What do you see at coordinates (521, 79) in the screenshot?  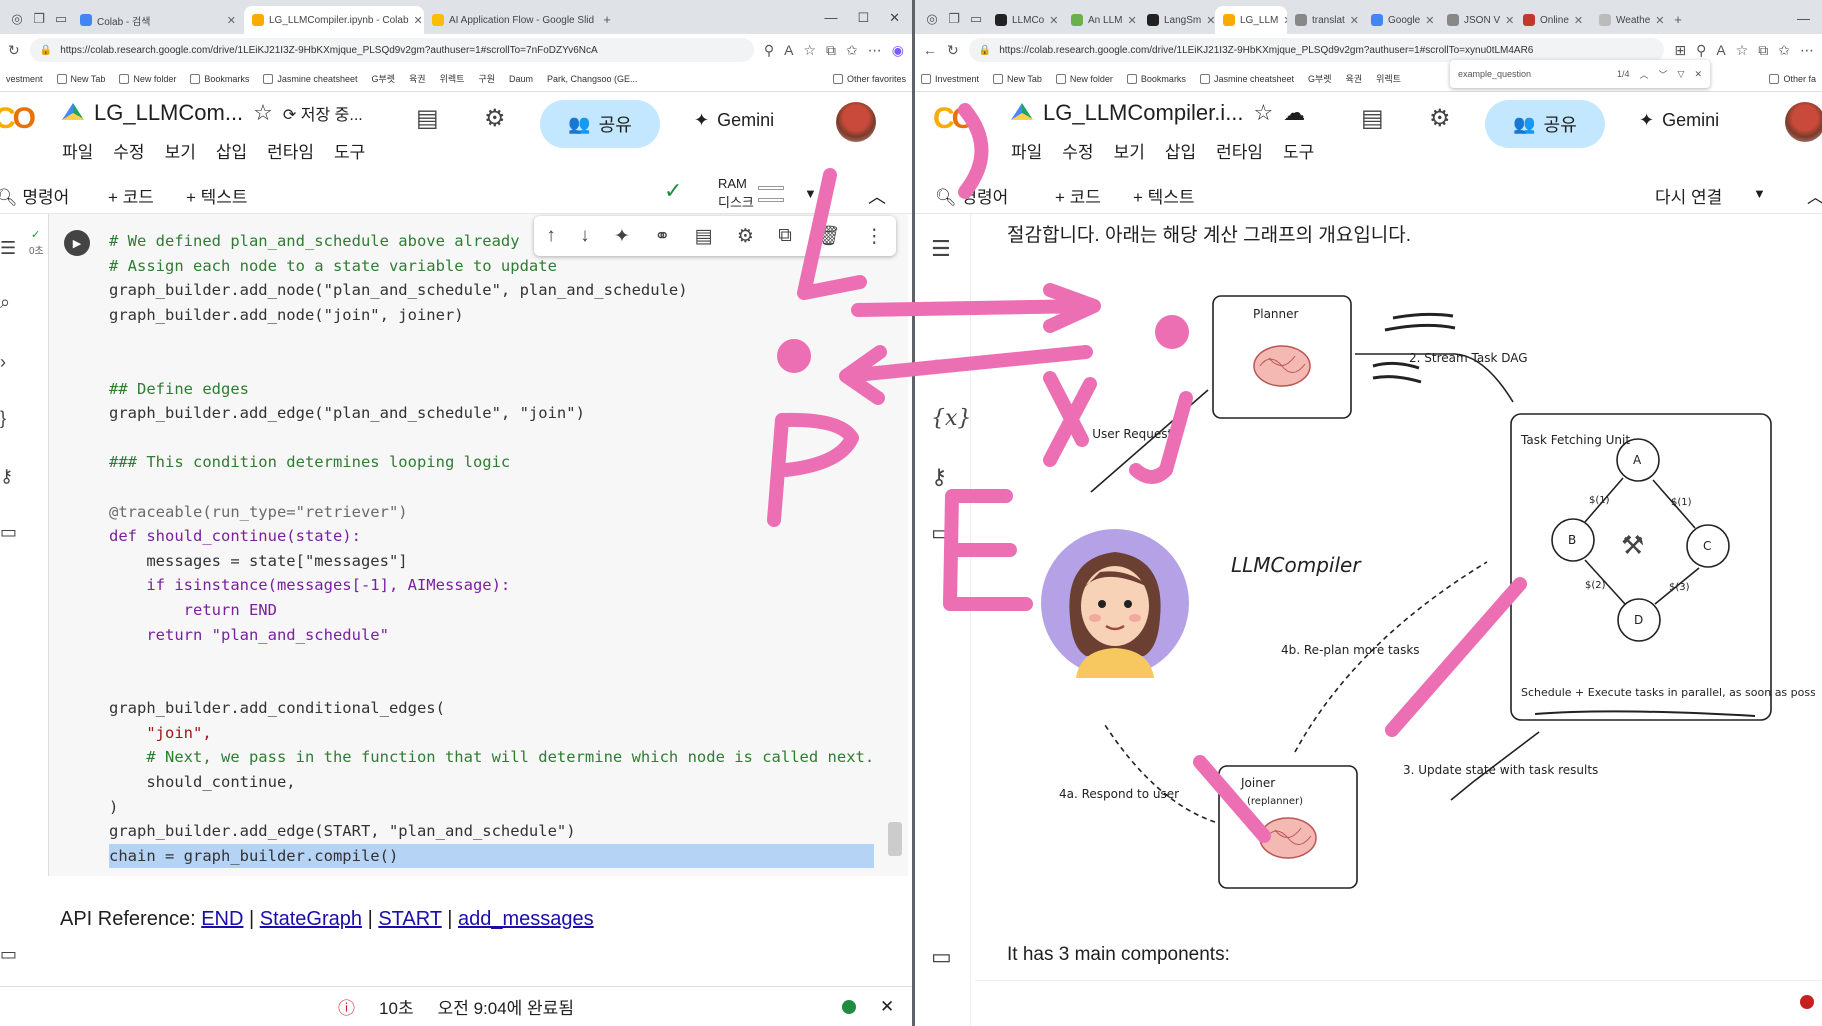 I see `bookmark: Daum` at bounding box center [521, 79].